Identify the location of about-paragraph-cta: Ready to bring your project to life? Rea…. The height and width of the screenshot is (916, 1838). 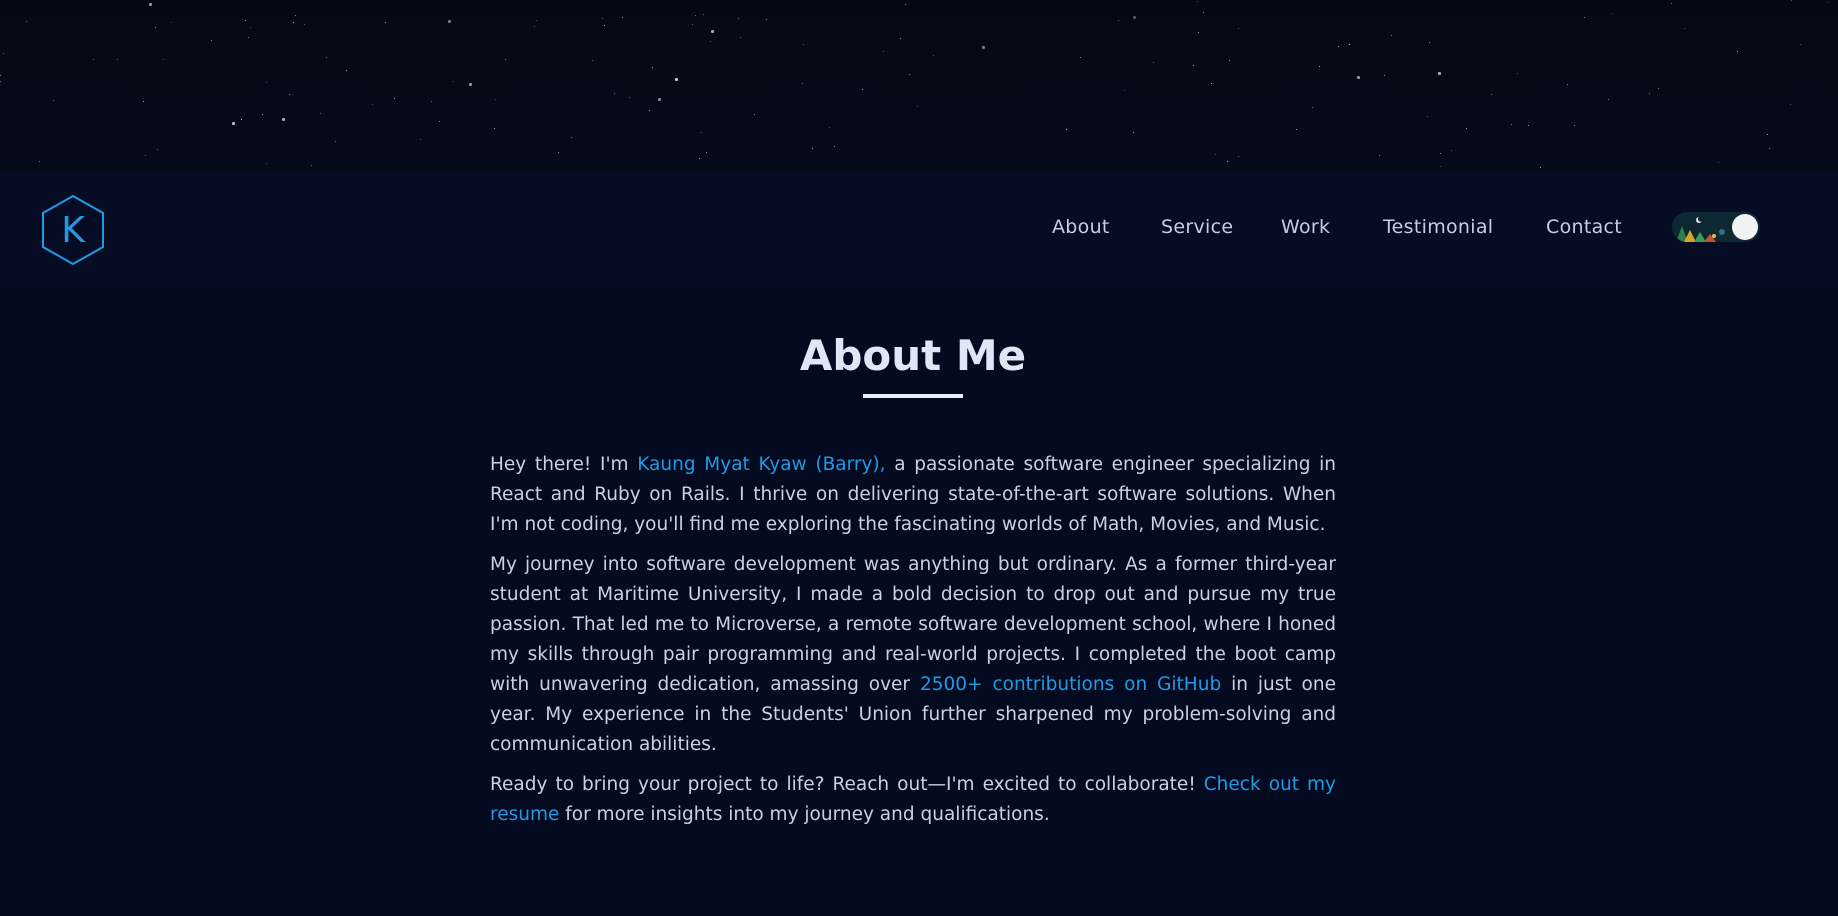
(913, 800).